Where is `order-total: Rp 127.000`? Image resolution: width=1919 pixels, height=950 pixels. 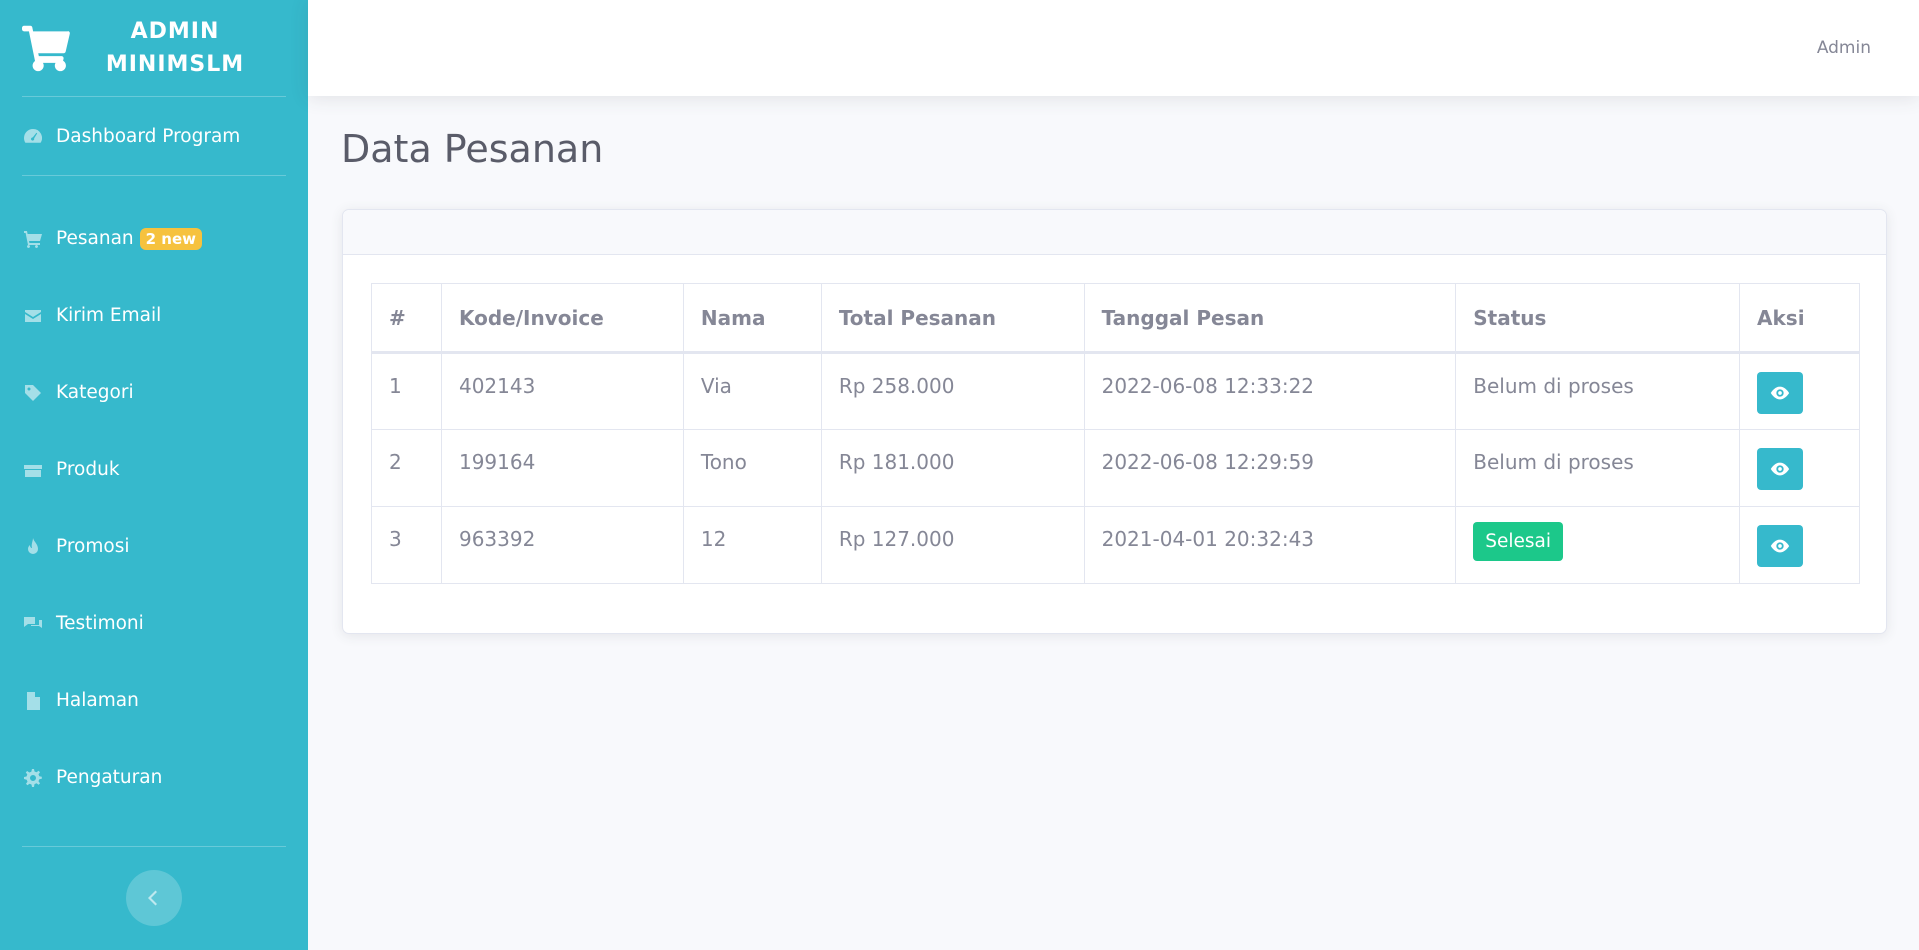 order-total: Rp 127.000 is located at coordinates (952, 545).